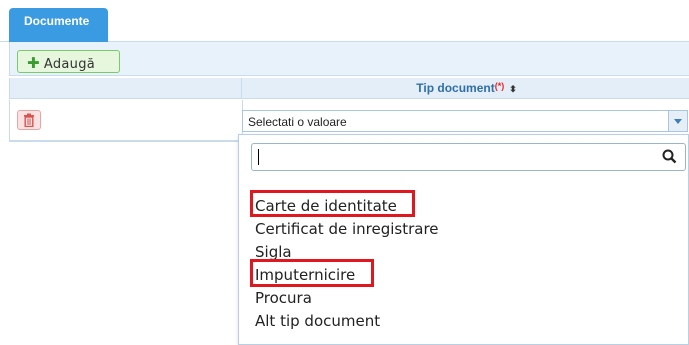 This screenshot has width=689, height=345. I want to click on add-button: ✚ Adaugă, so click(68, 61).